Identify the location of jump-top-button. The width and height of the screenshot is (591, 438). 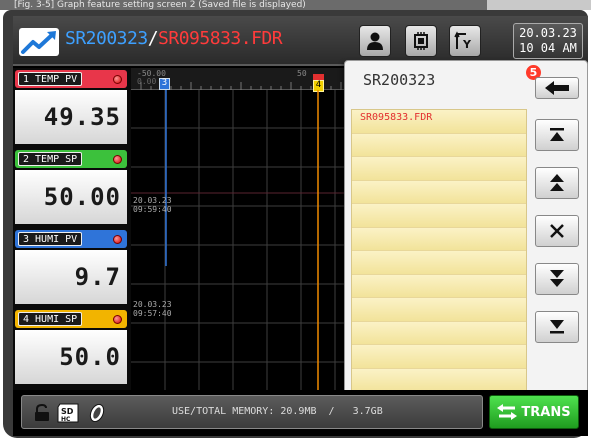
(557, 135).